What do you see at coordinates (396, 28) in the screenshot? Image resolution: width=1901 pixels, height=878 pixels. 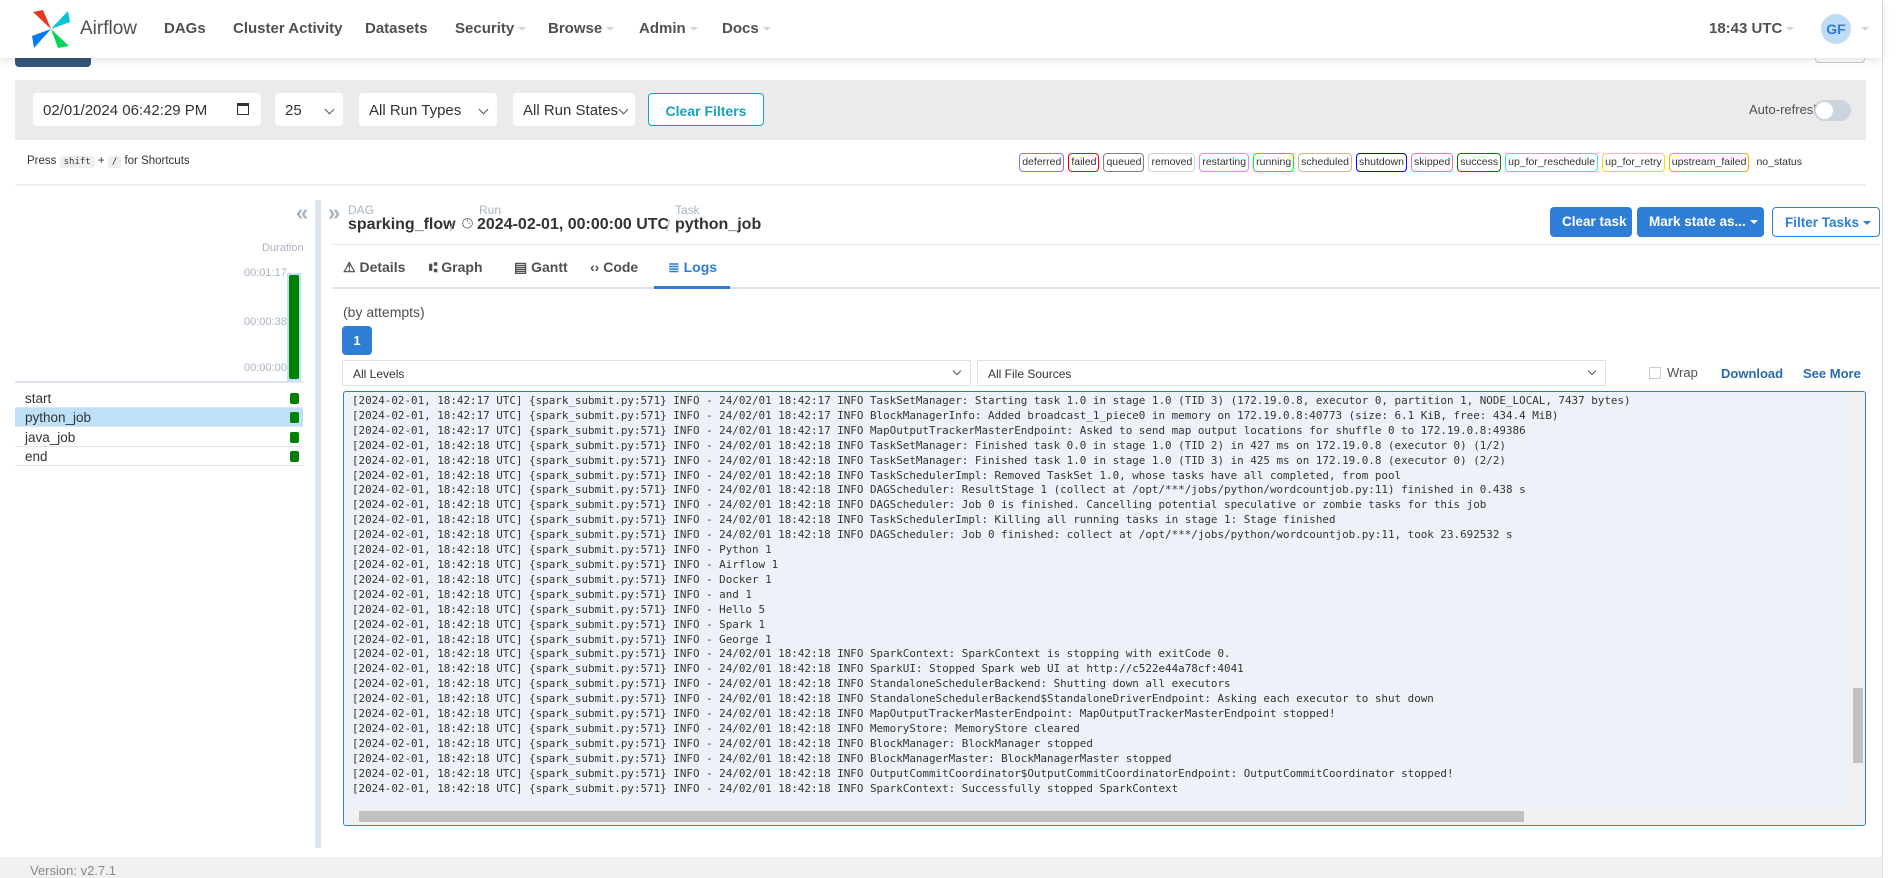 I see `nav-datasets: Datasets` at bounding box center [396, 28].